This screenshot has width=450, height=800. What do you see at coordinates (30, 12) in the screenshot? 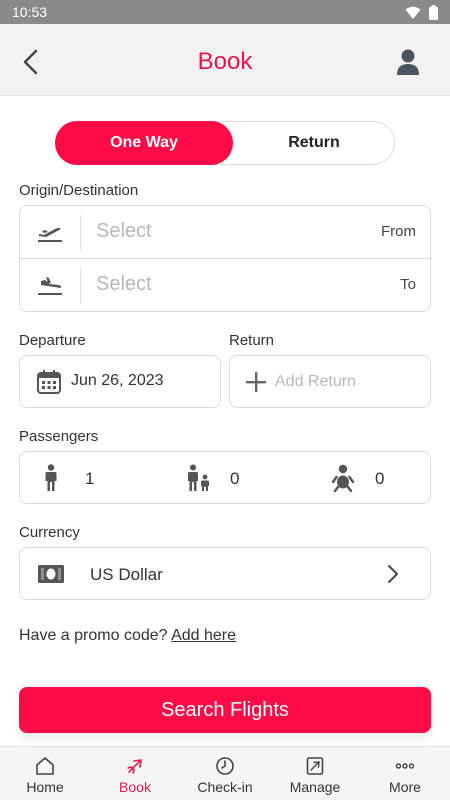
I see `status-time: 10:53` at bounding box center [30, 12].